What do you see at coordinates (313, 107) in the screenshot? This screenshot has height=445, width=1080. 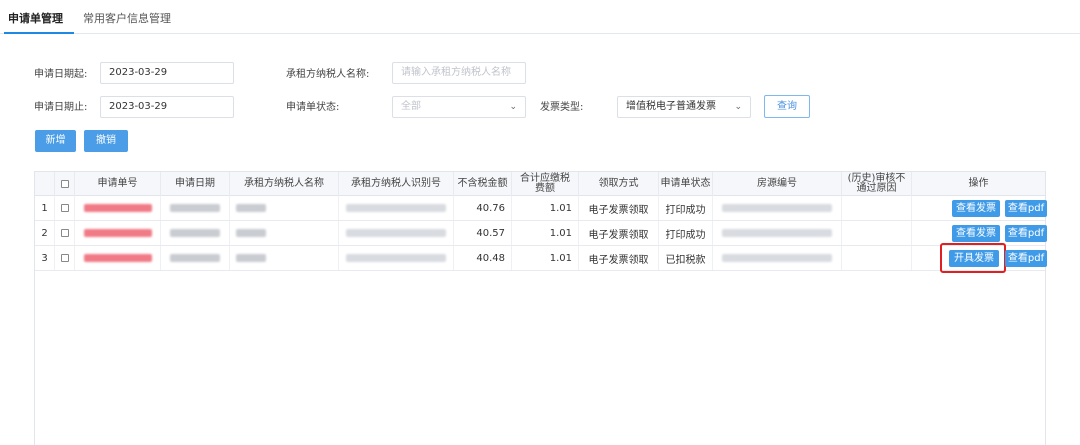 I see `status-label: 申请单状态:` at bounding box center [313, 107].